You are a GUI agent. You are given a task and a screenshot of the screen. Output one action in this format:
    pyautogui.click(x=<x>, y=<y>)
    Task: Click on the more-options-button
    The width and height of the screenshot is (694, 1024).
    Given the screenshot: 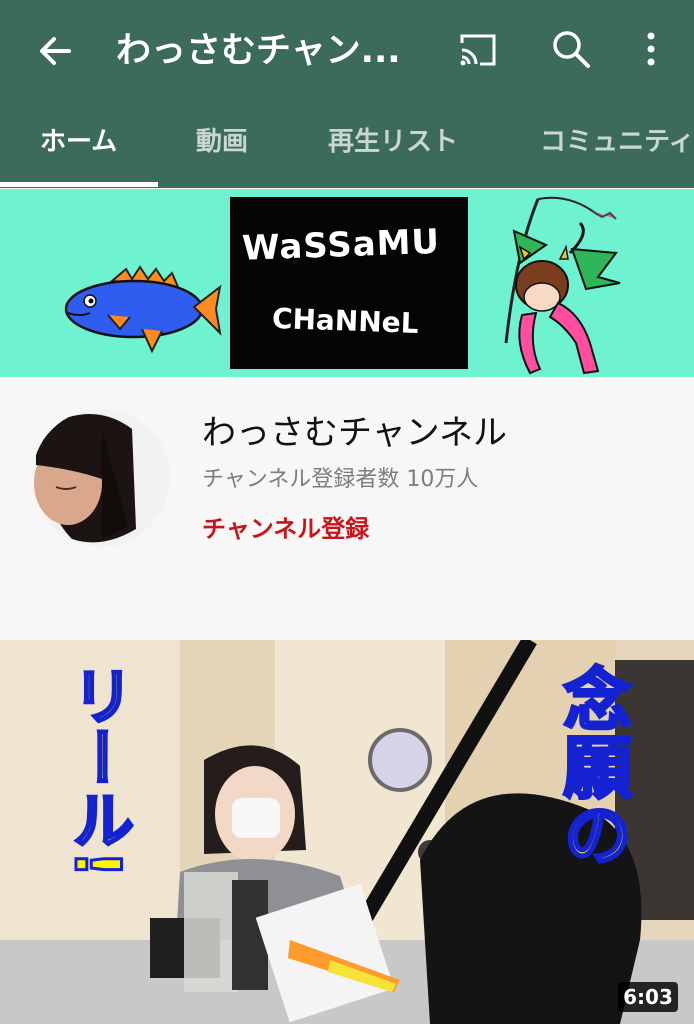 What is the action you would take?
    pyautogui.click(x=651, y=49)
    